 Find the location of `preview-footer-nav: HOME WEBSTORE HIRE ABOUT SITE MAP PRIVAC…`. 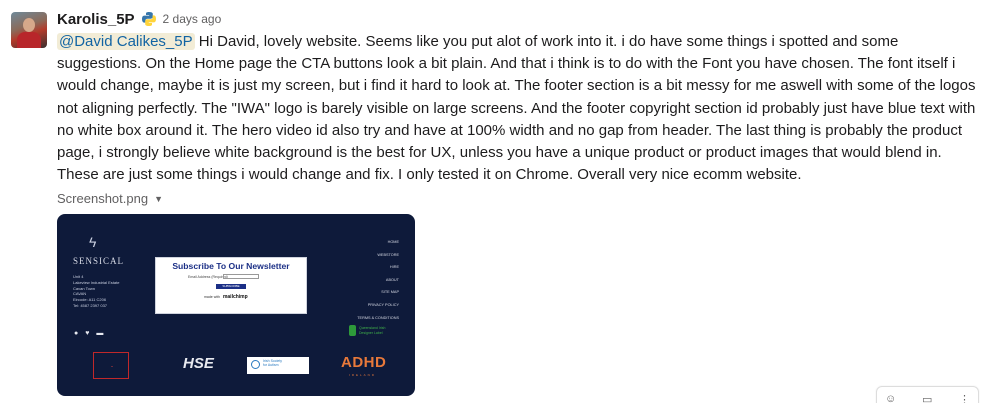

preview-footer-nav: HOME WEBSTORE HIRE ABOUT SITE MAP PRIVAC… is located at coordinates (378, 280).